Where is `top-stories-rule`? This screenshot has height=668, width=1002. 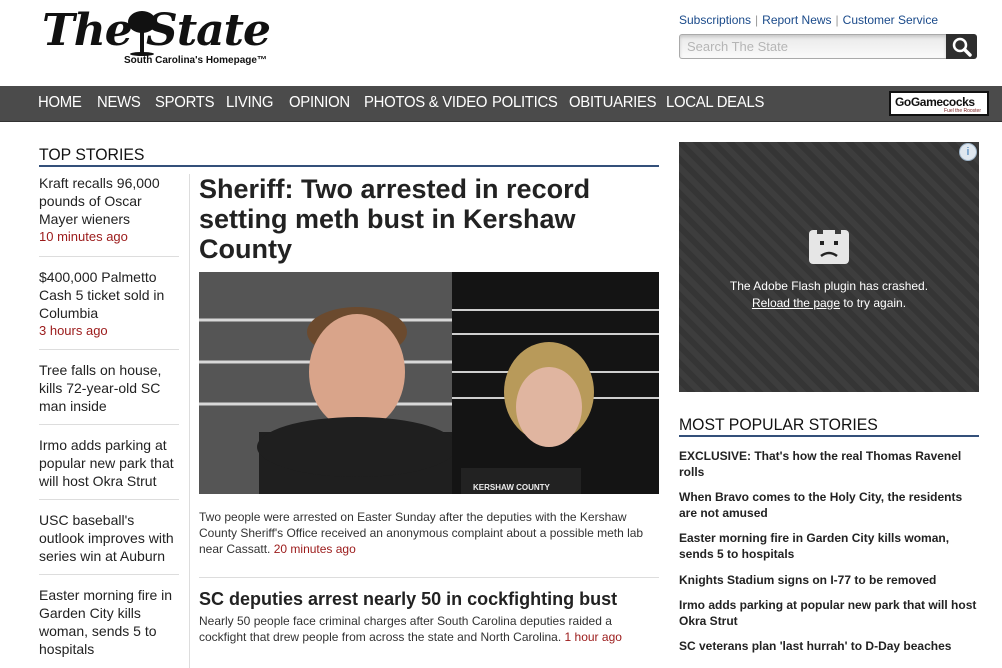 top-stories-rule is located at coordinates (349, 166).